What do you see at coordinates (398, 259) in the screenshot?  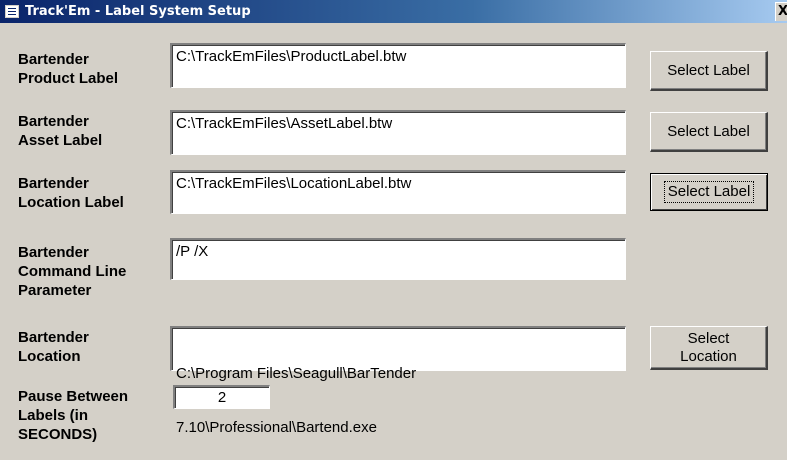 I see `command-line-parameter-field: /P /X` at bounding box center [398, 259].